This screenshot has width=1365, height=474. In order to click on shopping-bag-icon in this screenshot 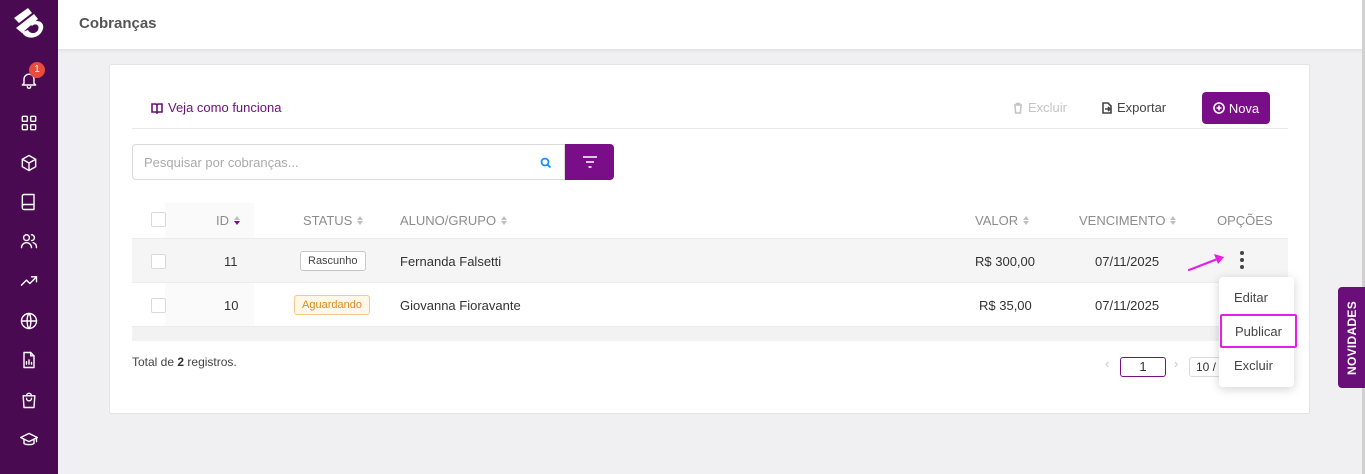, I will do `click(29, 400)`.